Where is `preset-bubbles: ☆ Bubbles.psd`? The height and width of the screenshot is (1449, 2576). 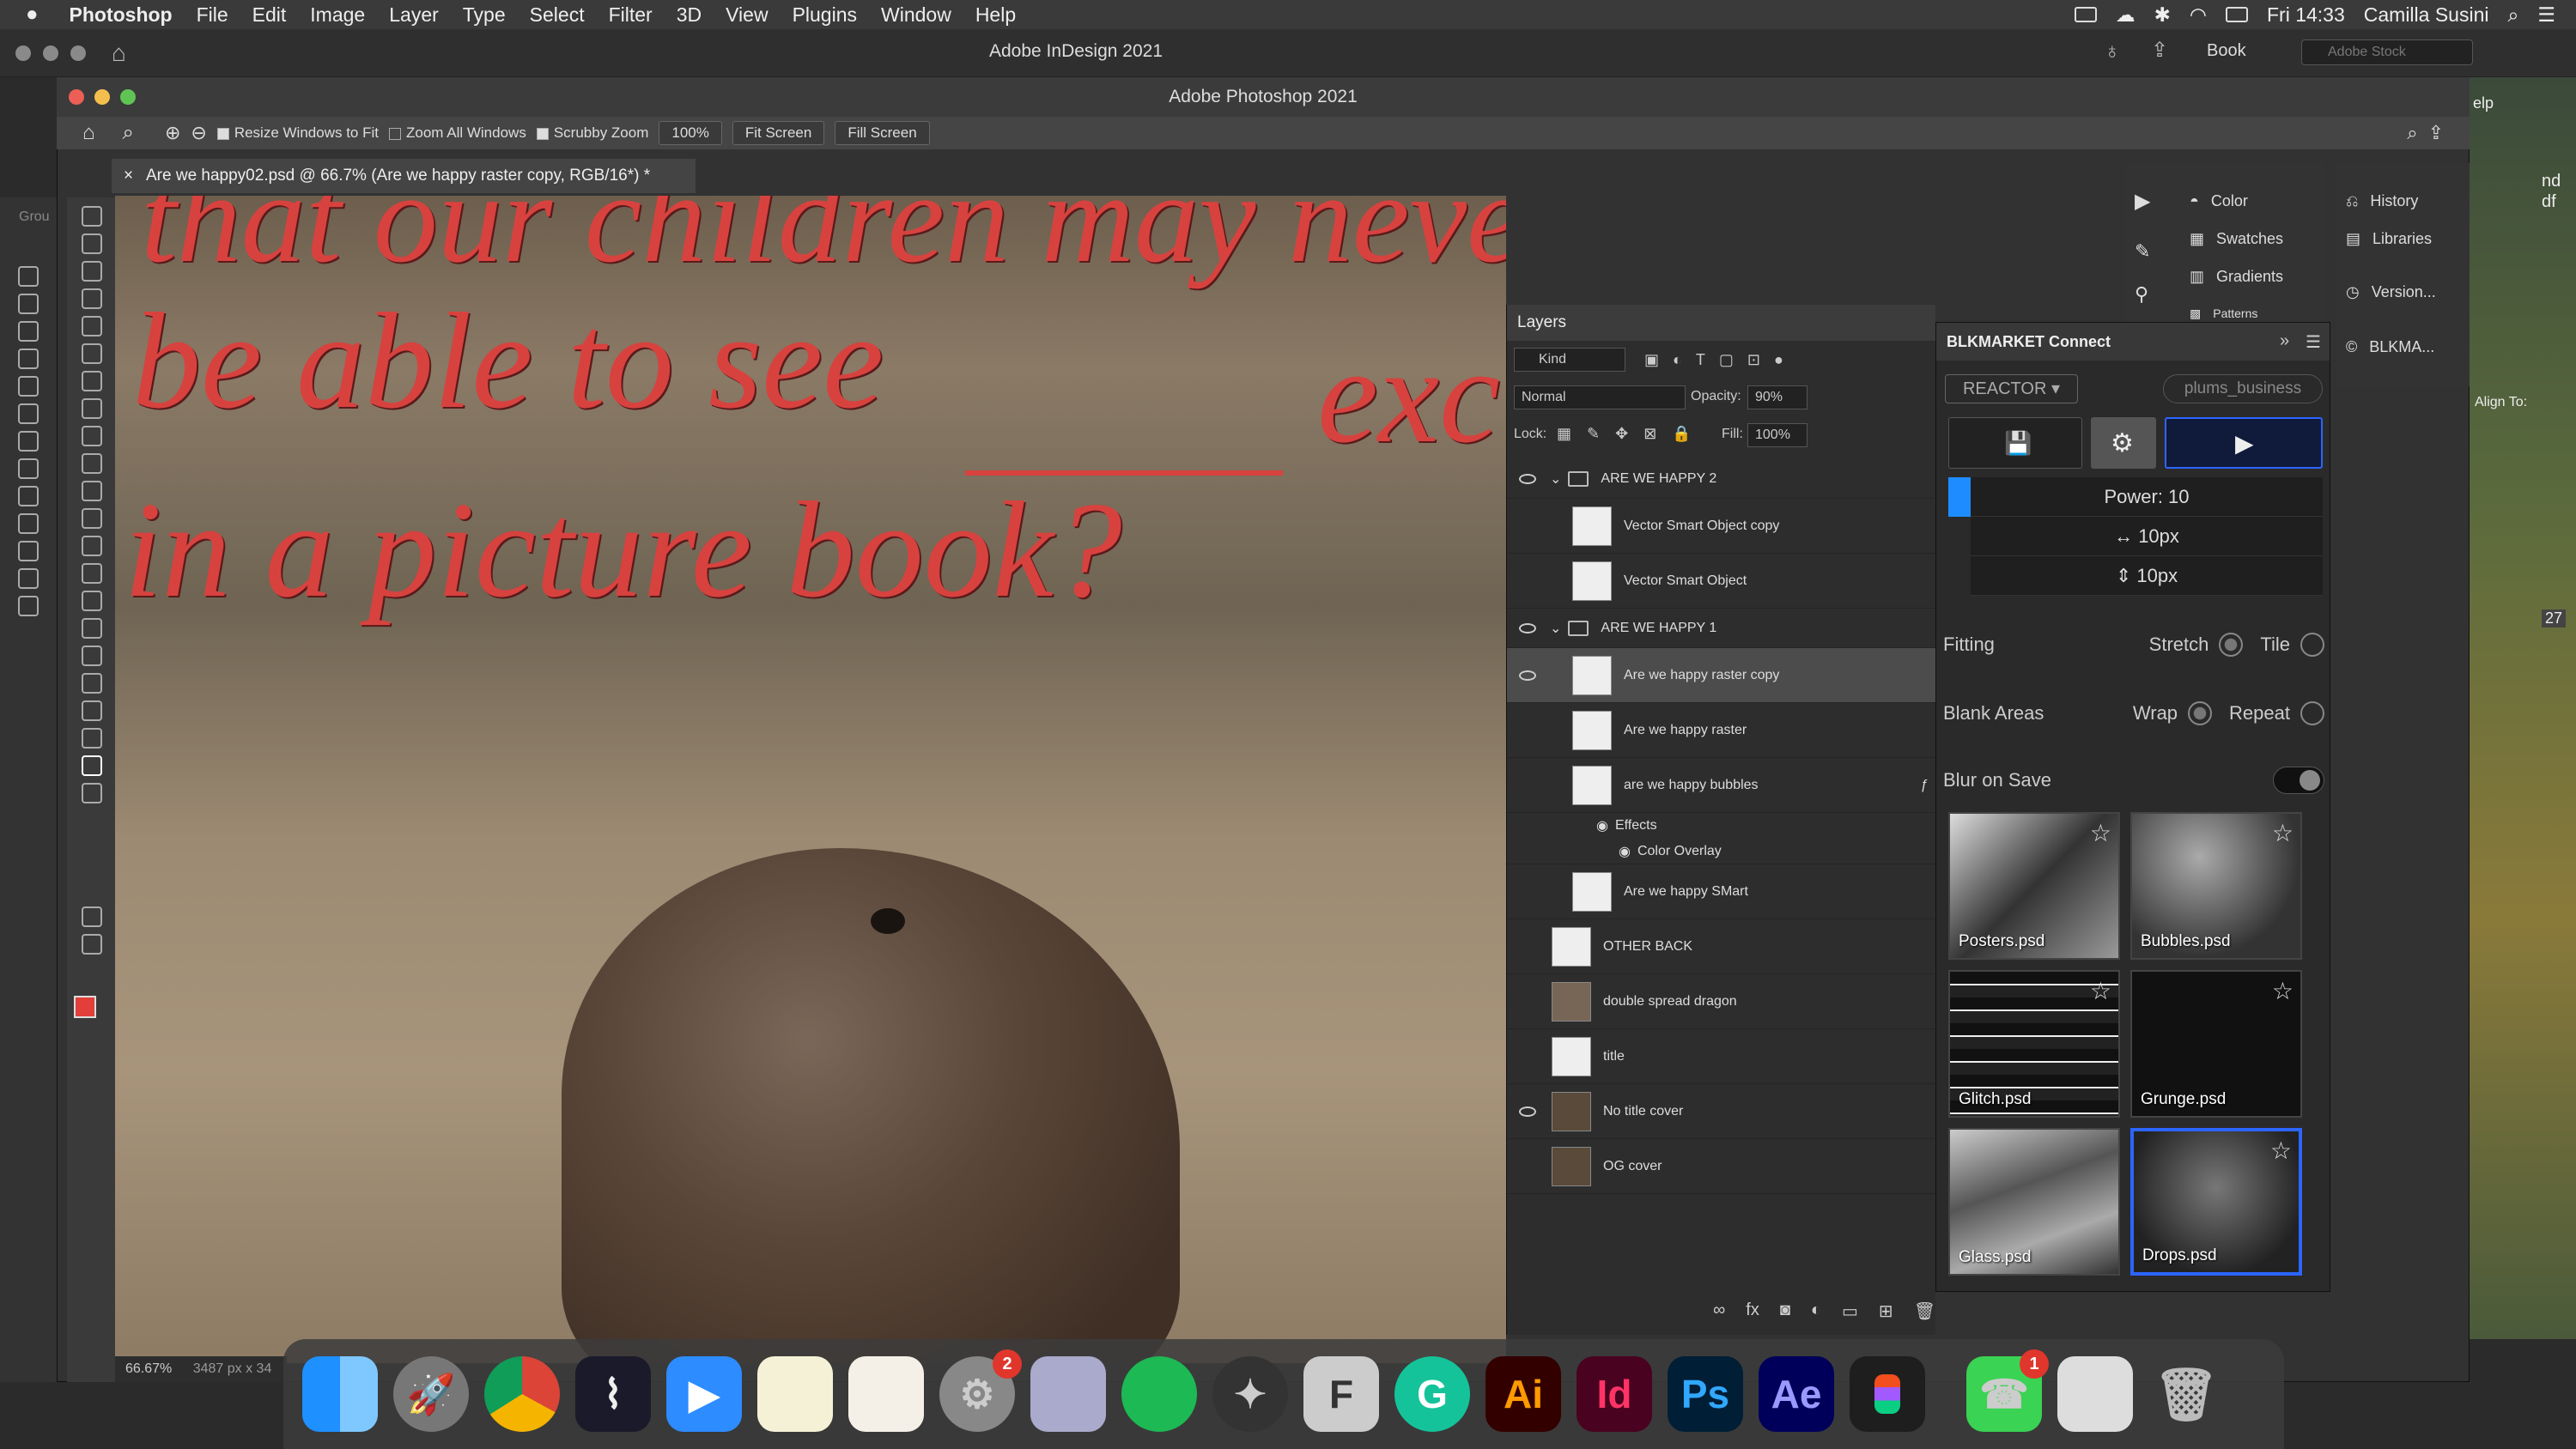
preset-bubbles: ☆ Bubbles.psd is located at coordinates (2216, 886).